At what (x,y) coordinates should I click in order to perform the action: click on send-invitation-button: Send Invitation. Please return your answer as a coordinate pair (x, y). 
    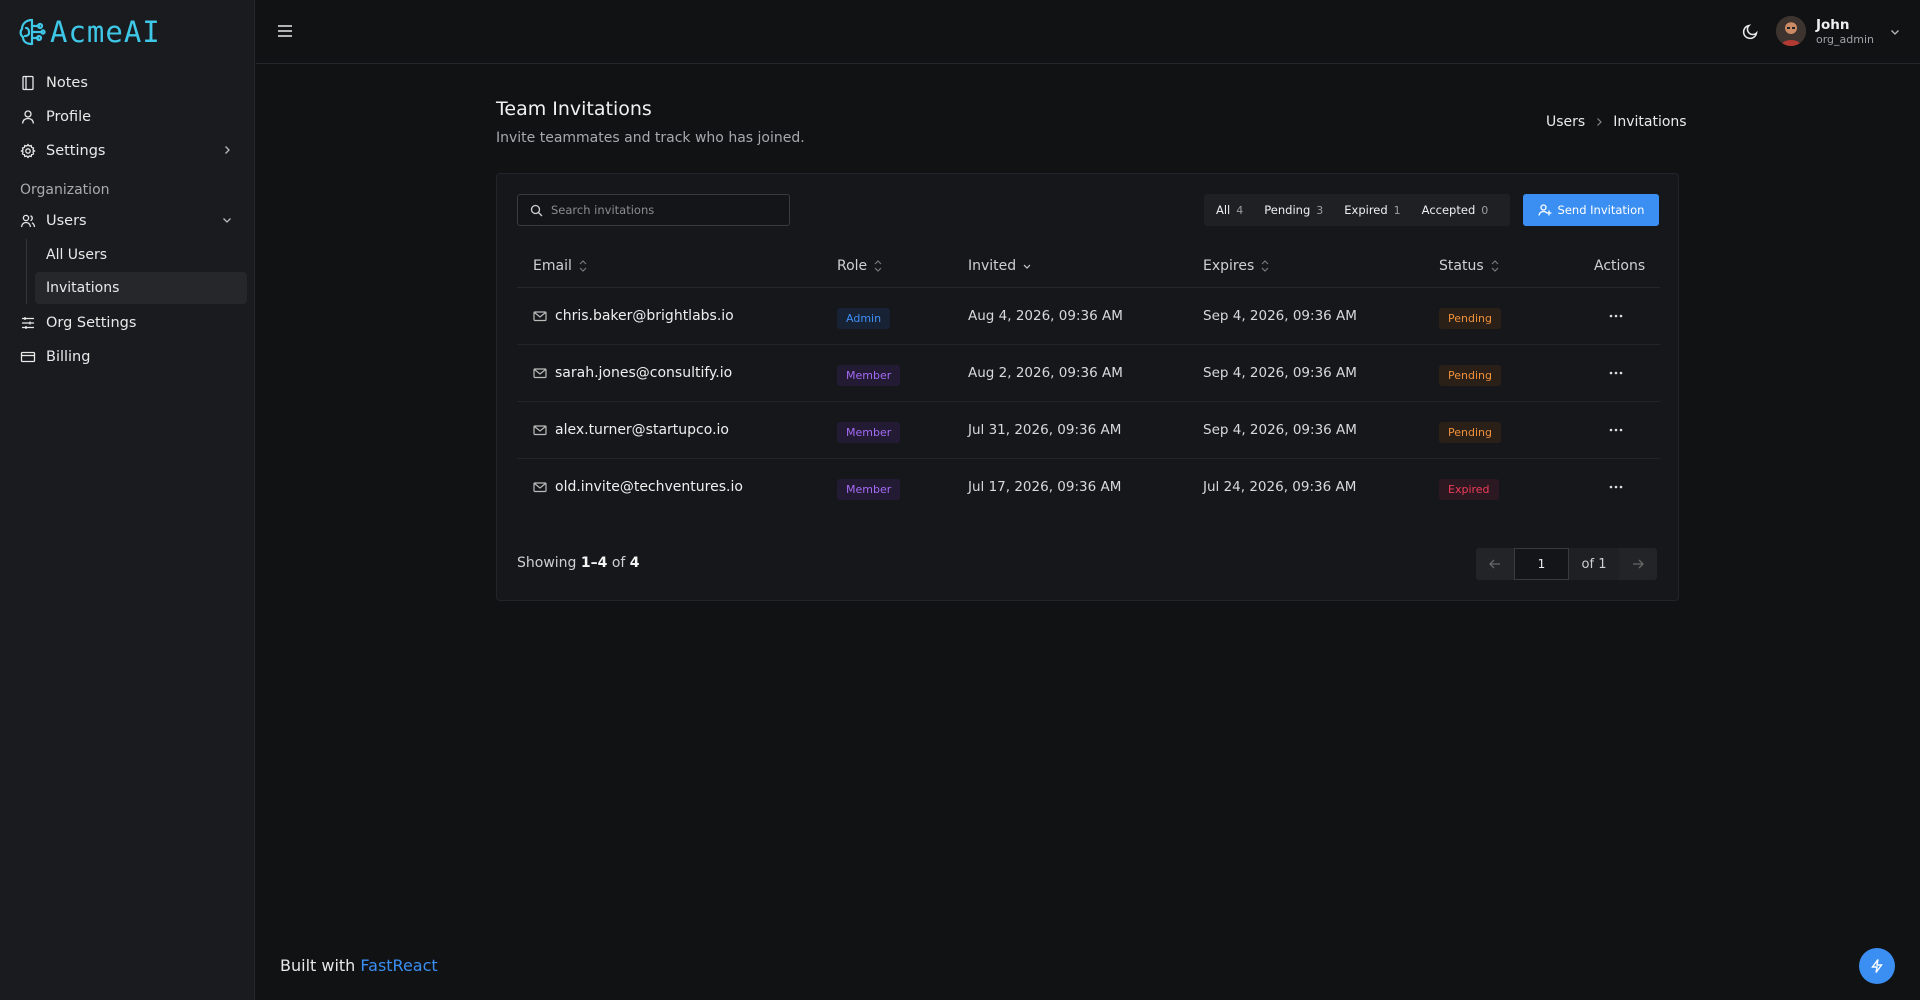
    Looking at the image, I should click on (1591, 210).